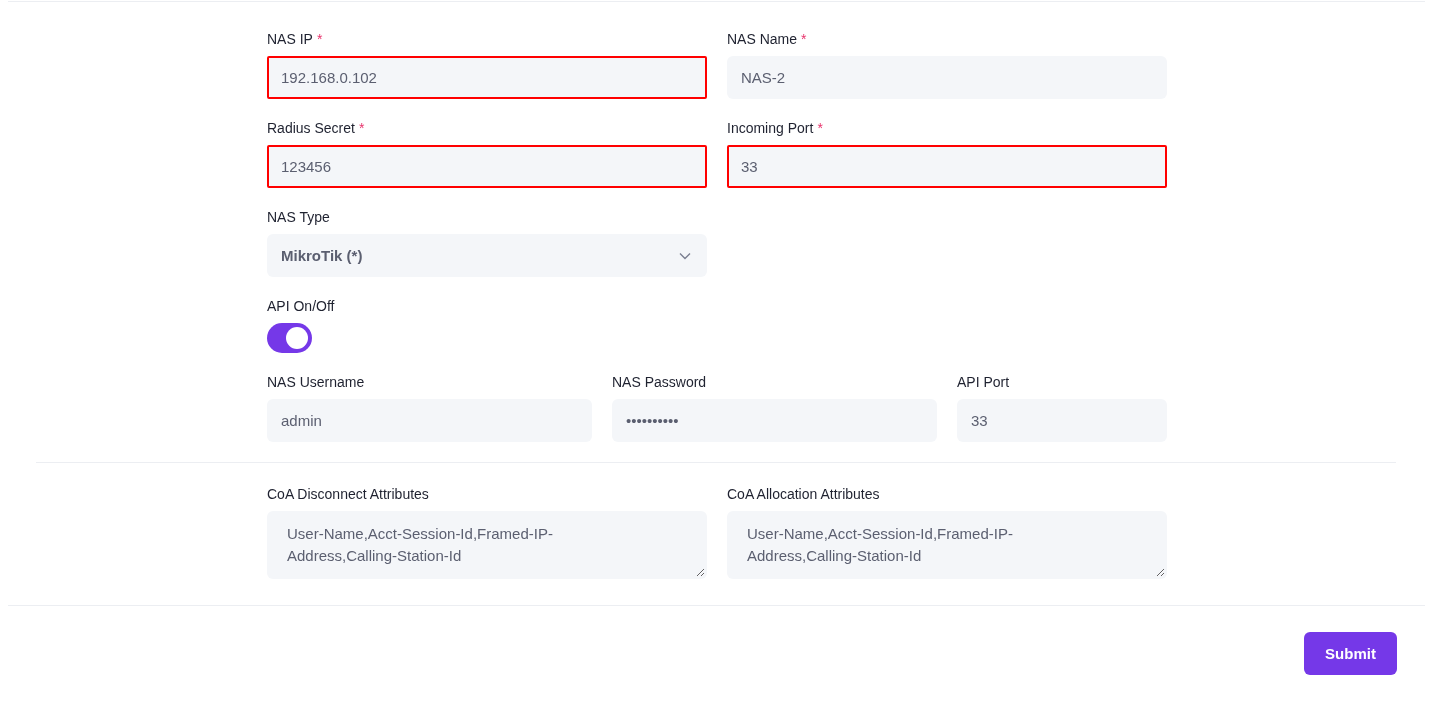 This screenshot has width=1434, height=720. I want to click on field-label: Incoming Port, so click(770, 128).